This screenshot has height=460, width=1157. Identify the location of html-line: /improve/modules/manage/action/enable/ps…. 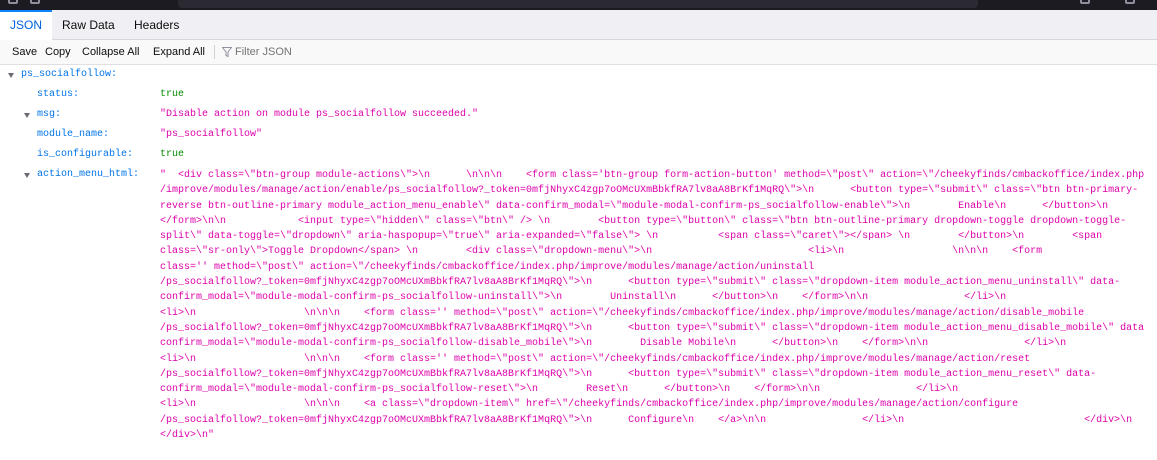
(649, 191).